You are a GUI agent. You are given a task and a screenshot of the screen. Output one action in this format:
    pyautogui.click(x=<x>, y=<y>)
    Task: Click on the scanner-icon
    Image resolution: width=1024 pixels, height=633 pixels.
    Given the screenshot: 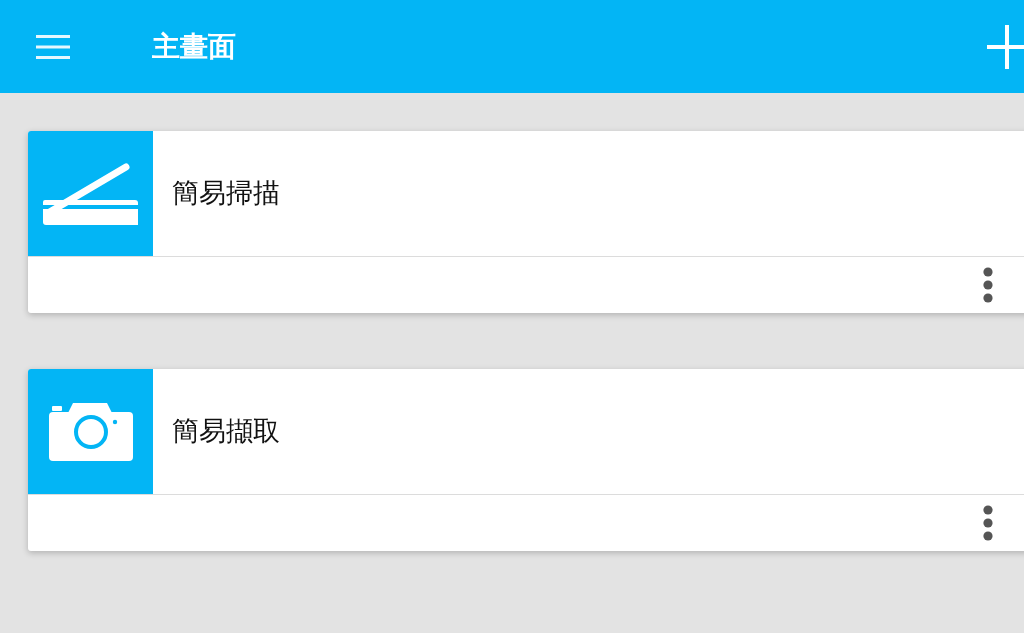 What is the action you would take?
    pyautogui.click(x=90, y=193)
    